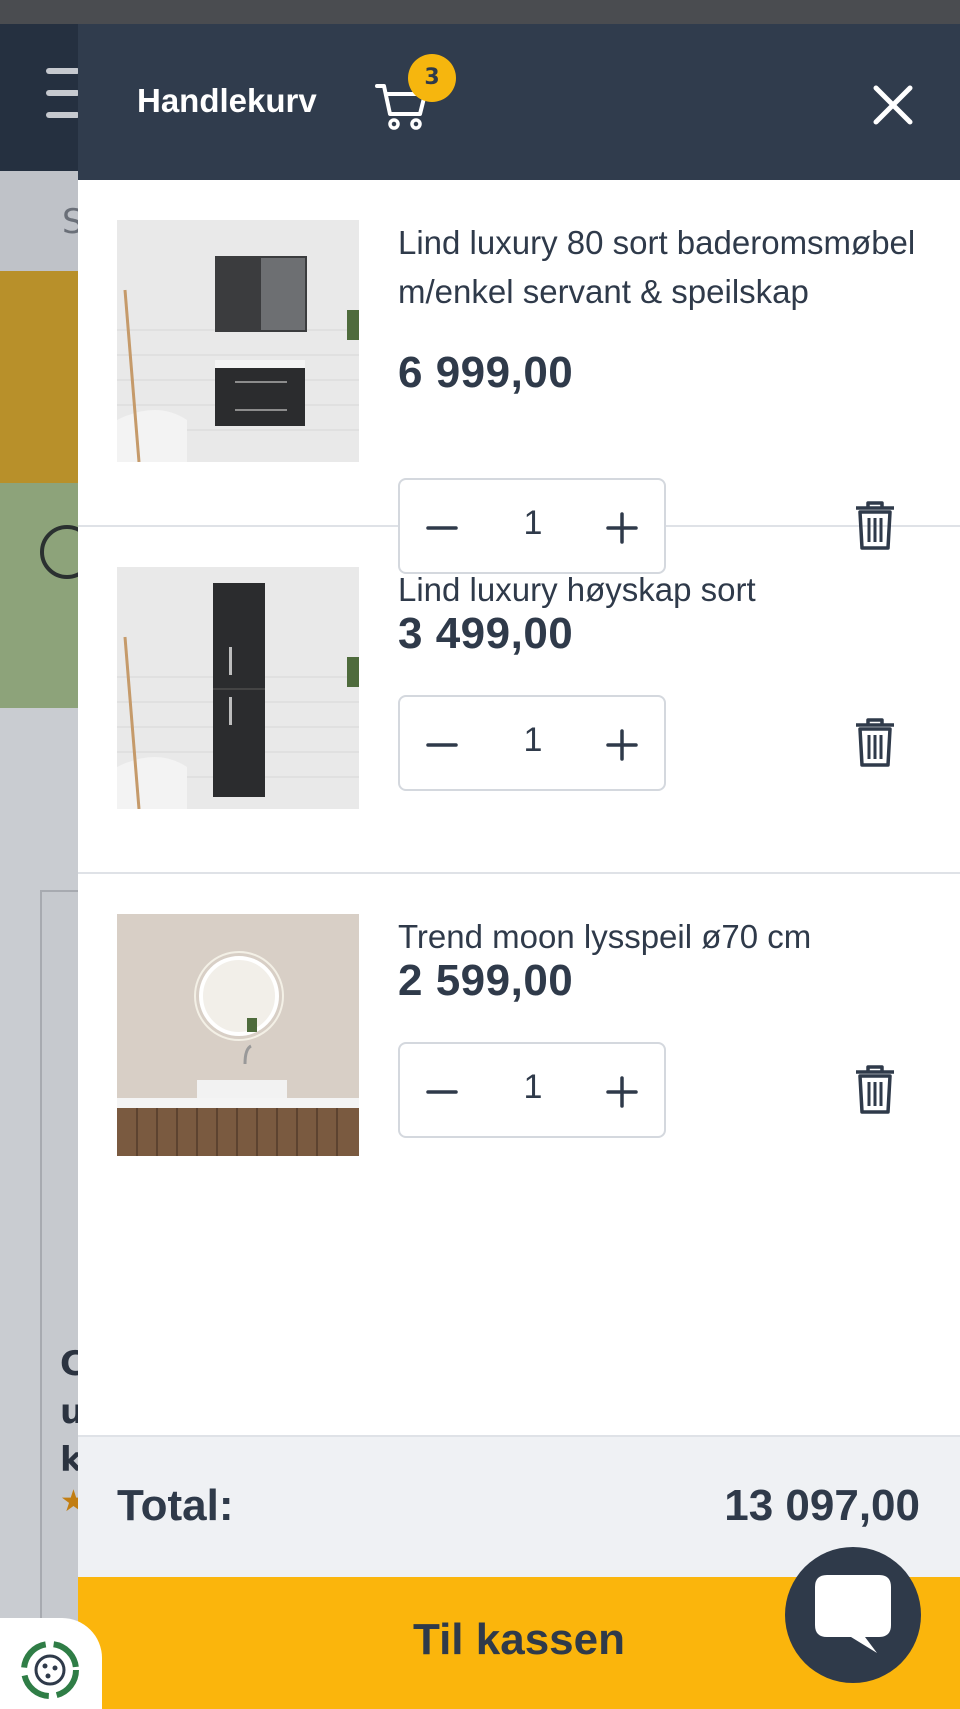  Describe the element at coordinates (480, 12) in the screenshot. I see `status-bar` at that location.